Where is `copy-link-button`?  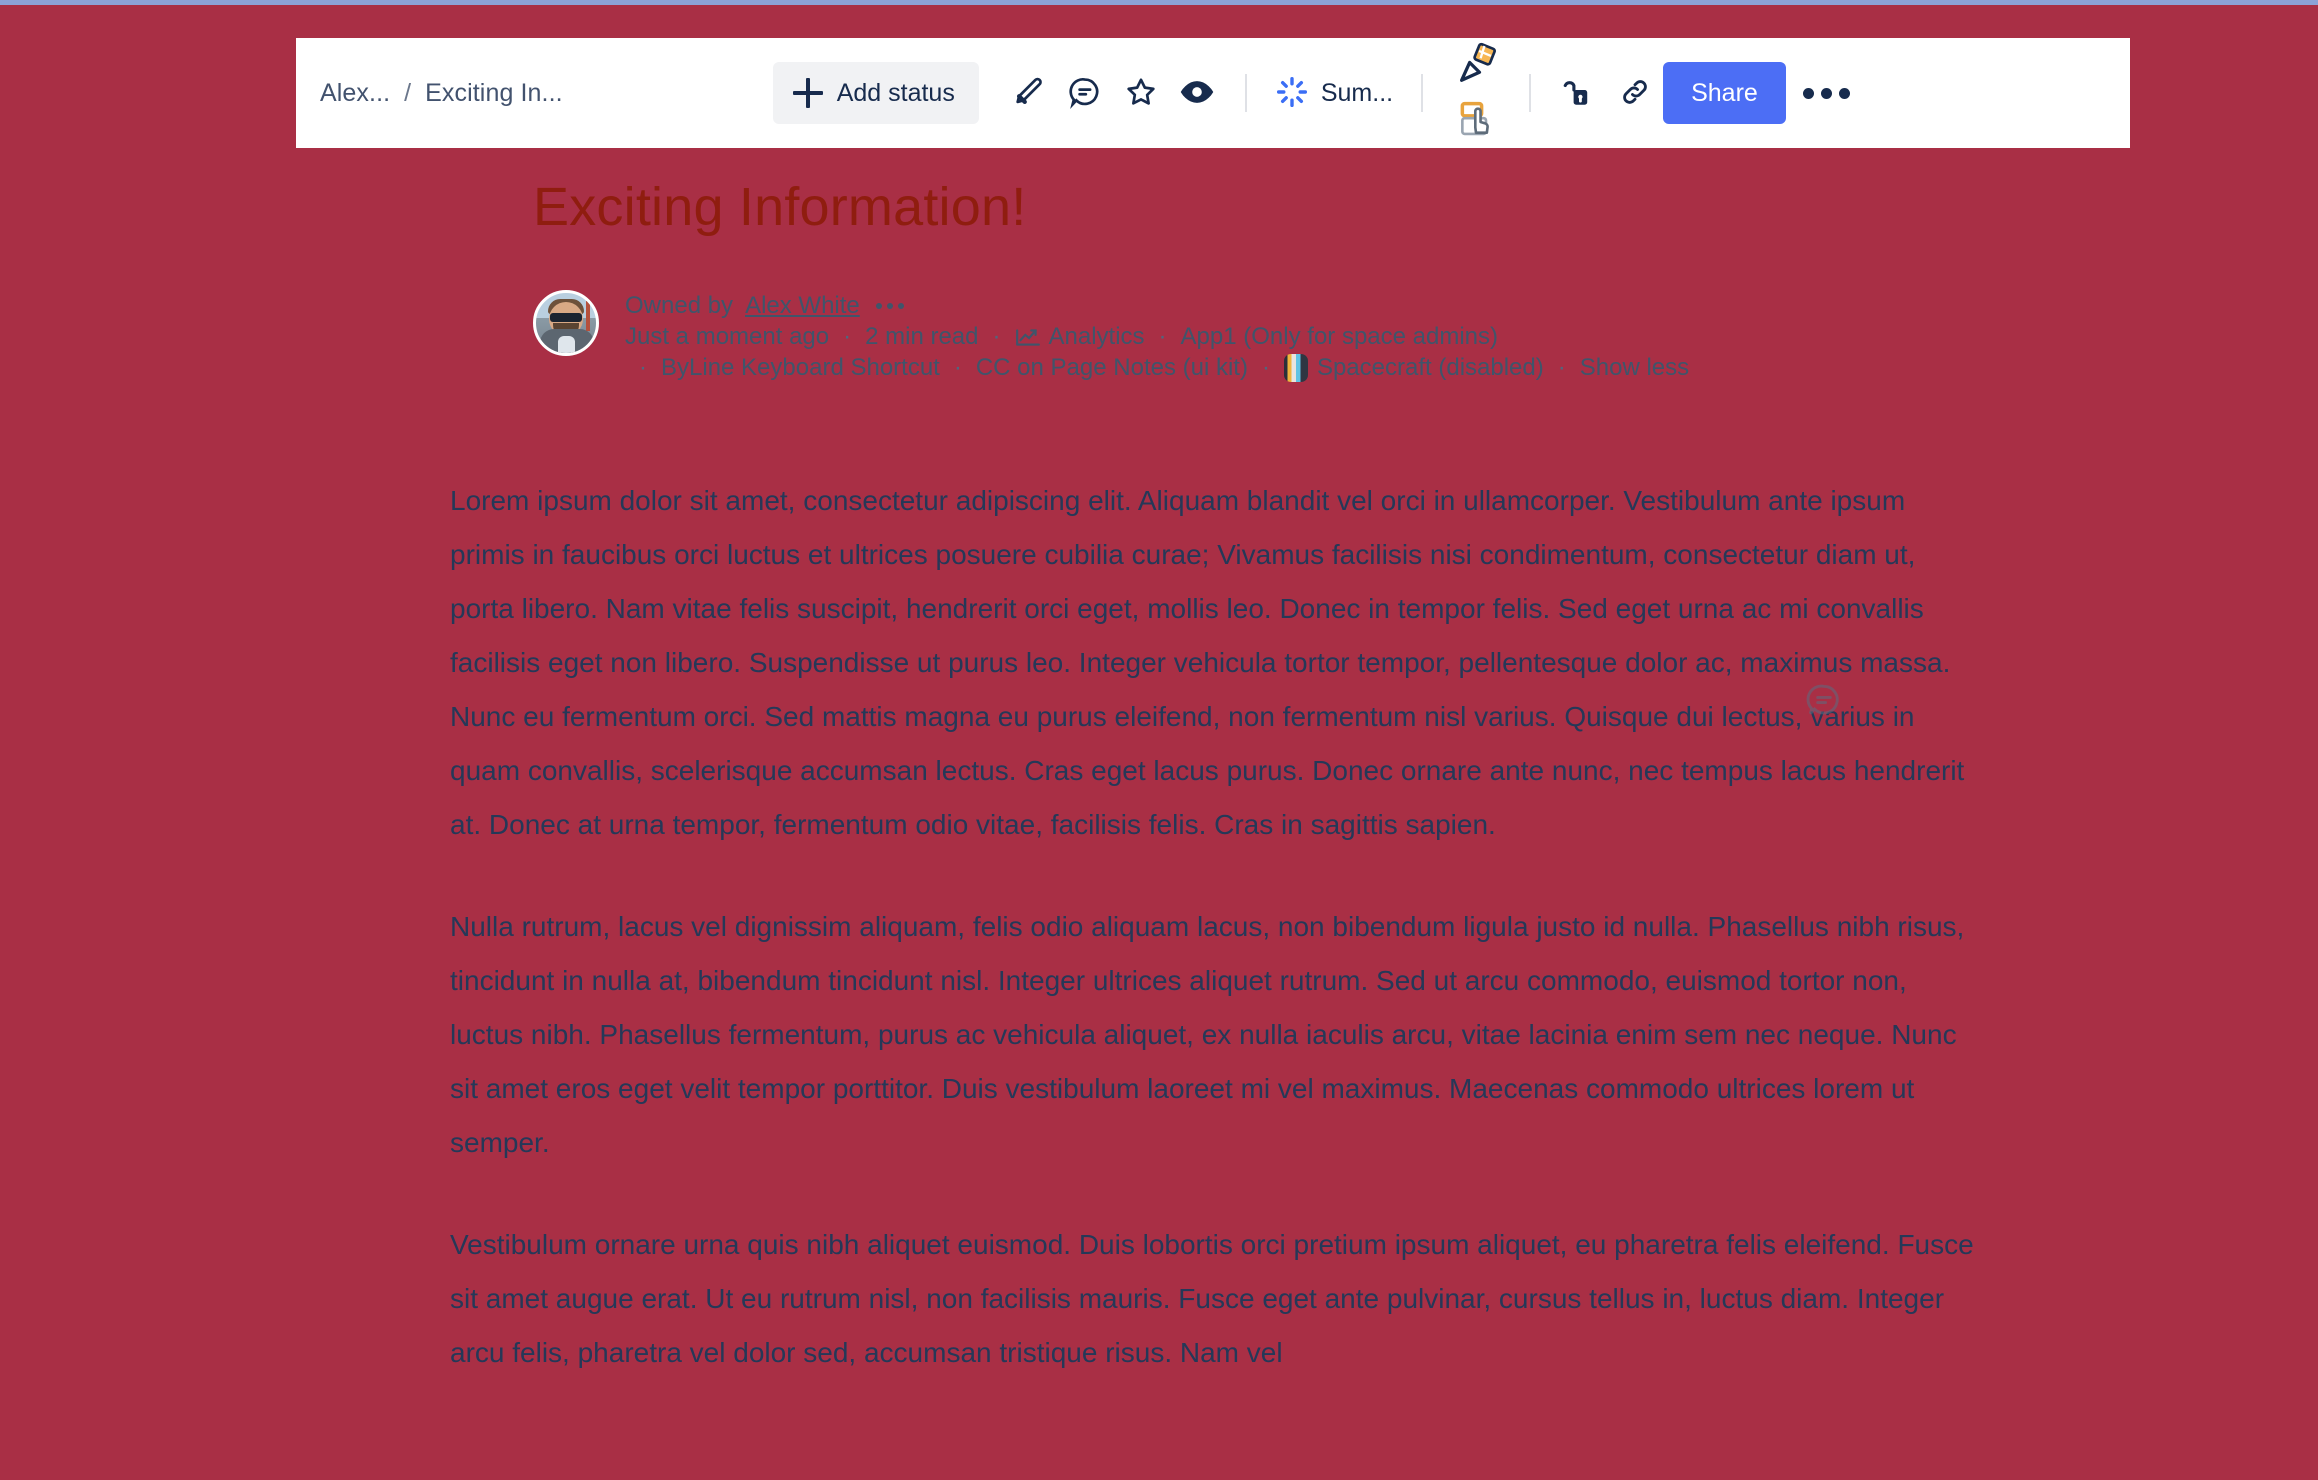 copy-link-button is located at coordinates (1635, 93).